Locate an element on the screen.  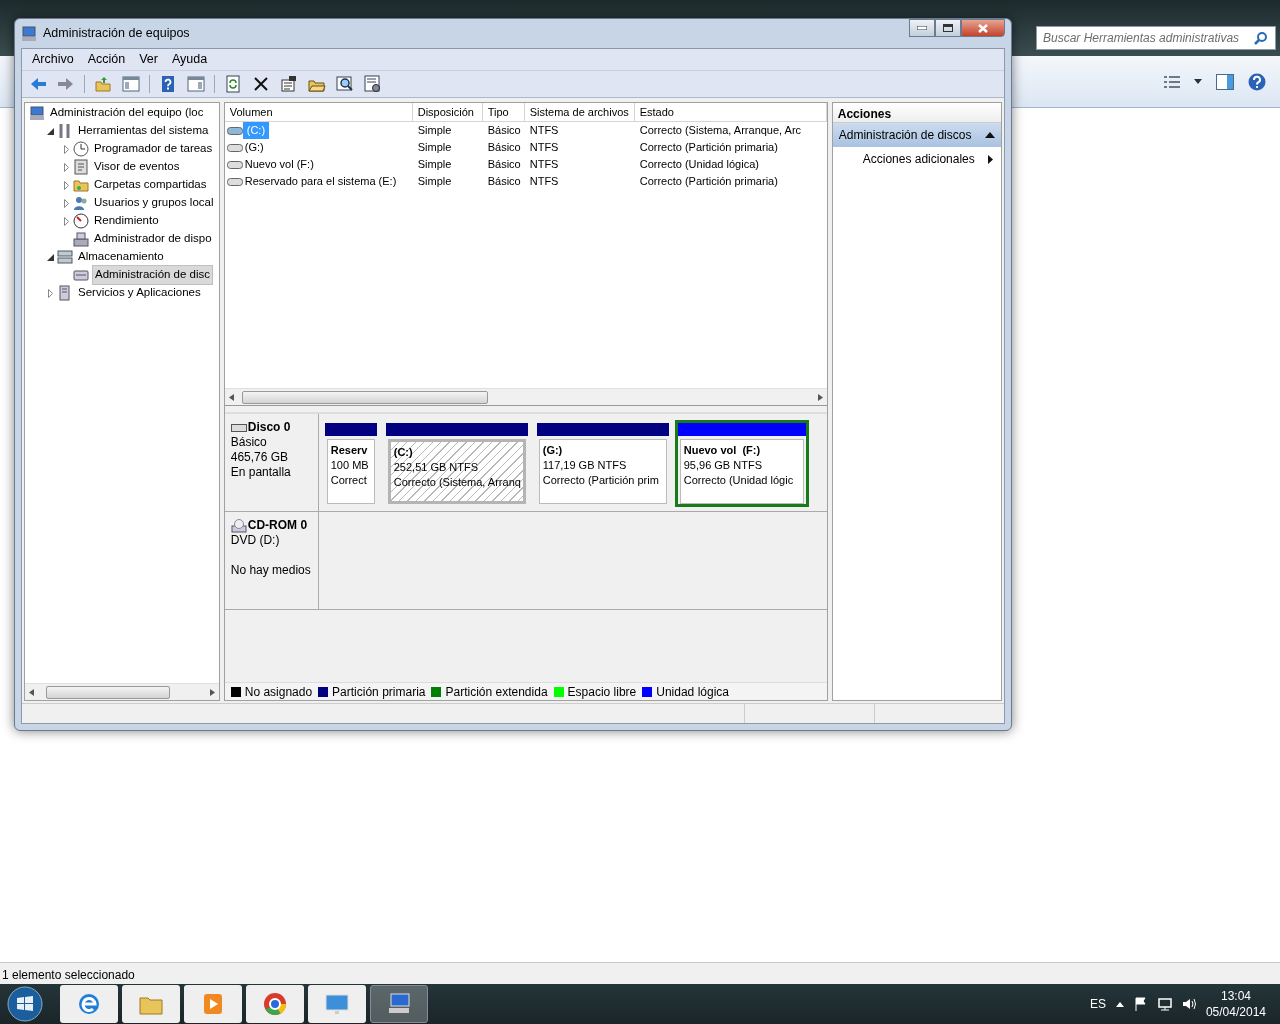
help-icon is located at coordinates (1257, 81).